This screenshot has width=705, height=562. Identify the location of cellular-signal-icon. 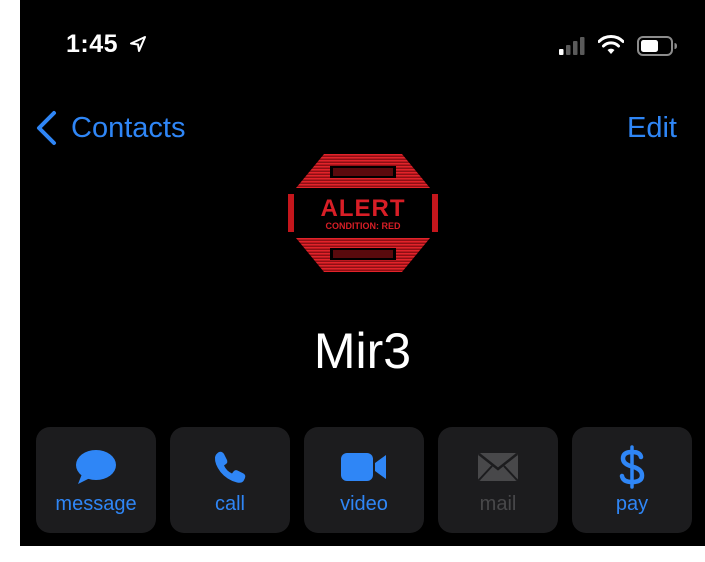
(572, 46).